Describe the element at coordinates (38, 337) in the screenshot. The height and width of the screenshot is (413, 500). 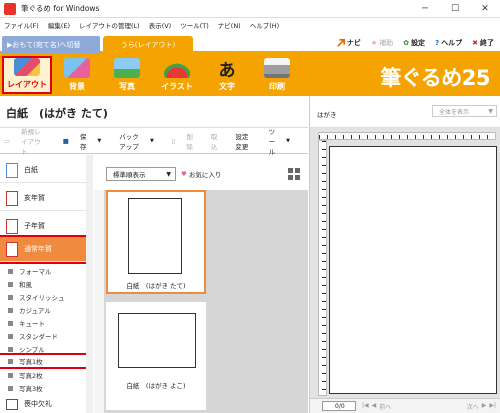
I see `subcategory-label: スタンダード` at that location.